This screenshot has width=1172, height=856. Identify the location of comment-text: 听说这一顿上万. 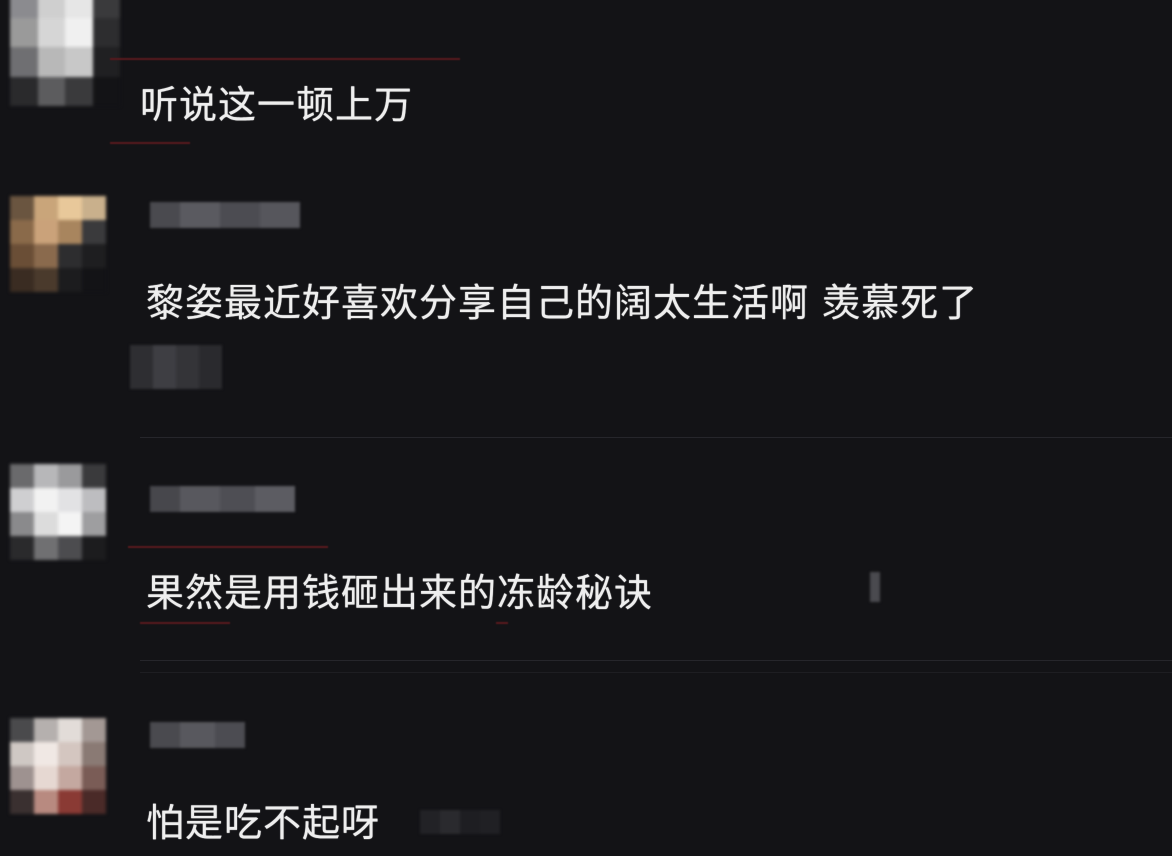
(277, 105).